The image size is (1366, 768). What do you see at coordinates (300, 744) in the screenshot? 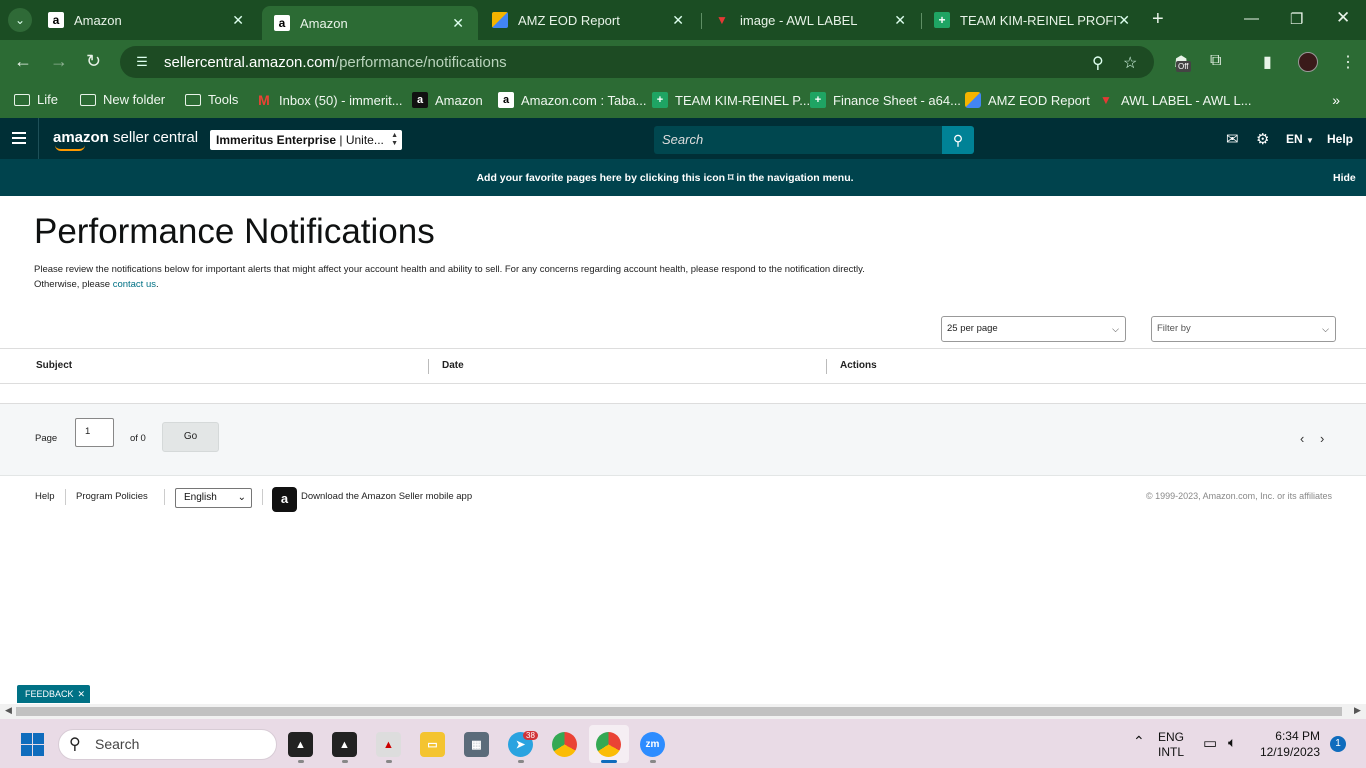
I see `game-app-1-icon: ▲` at bounding box center [300, 744].